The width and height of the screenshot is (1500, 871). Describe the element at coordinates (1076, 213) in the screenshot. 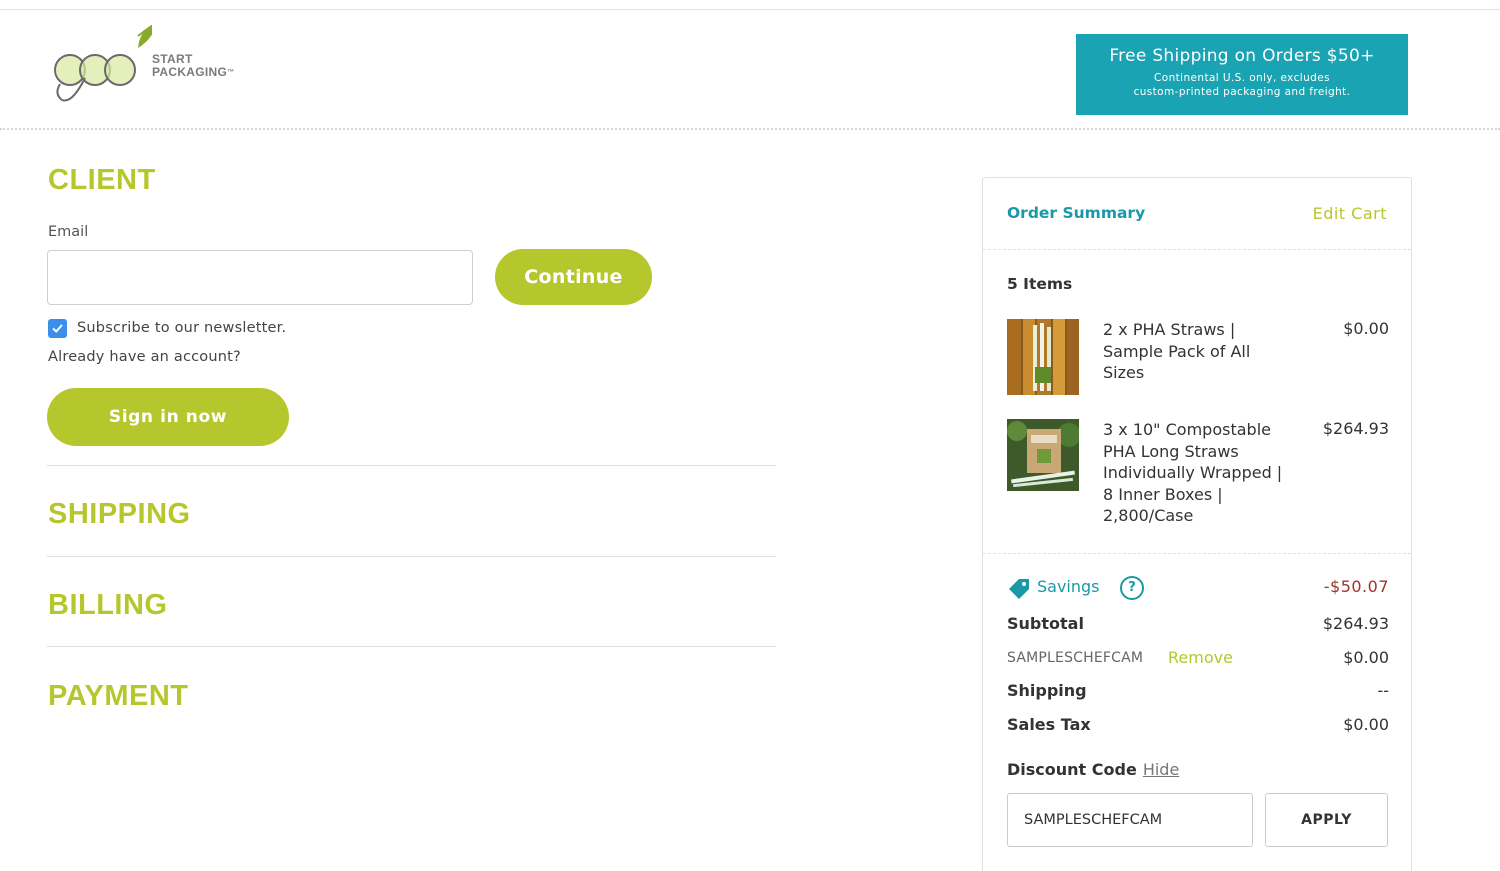

I see `order-summary-title: Order Summary` at that location.